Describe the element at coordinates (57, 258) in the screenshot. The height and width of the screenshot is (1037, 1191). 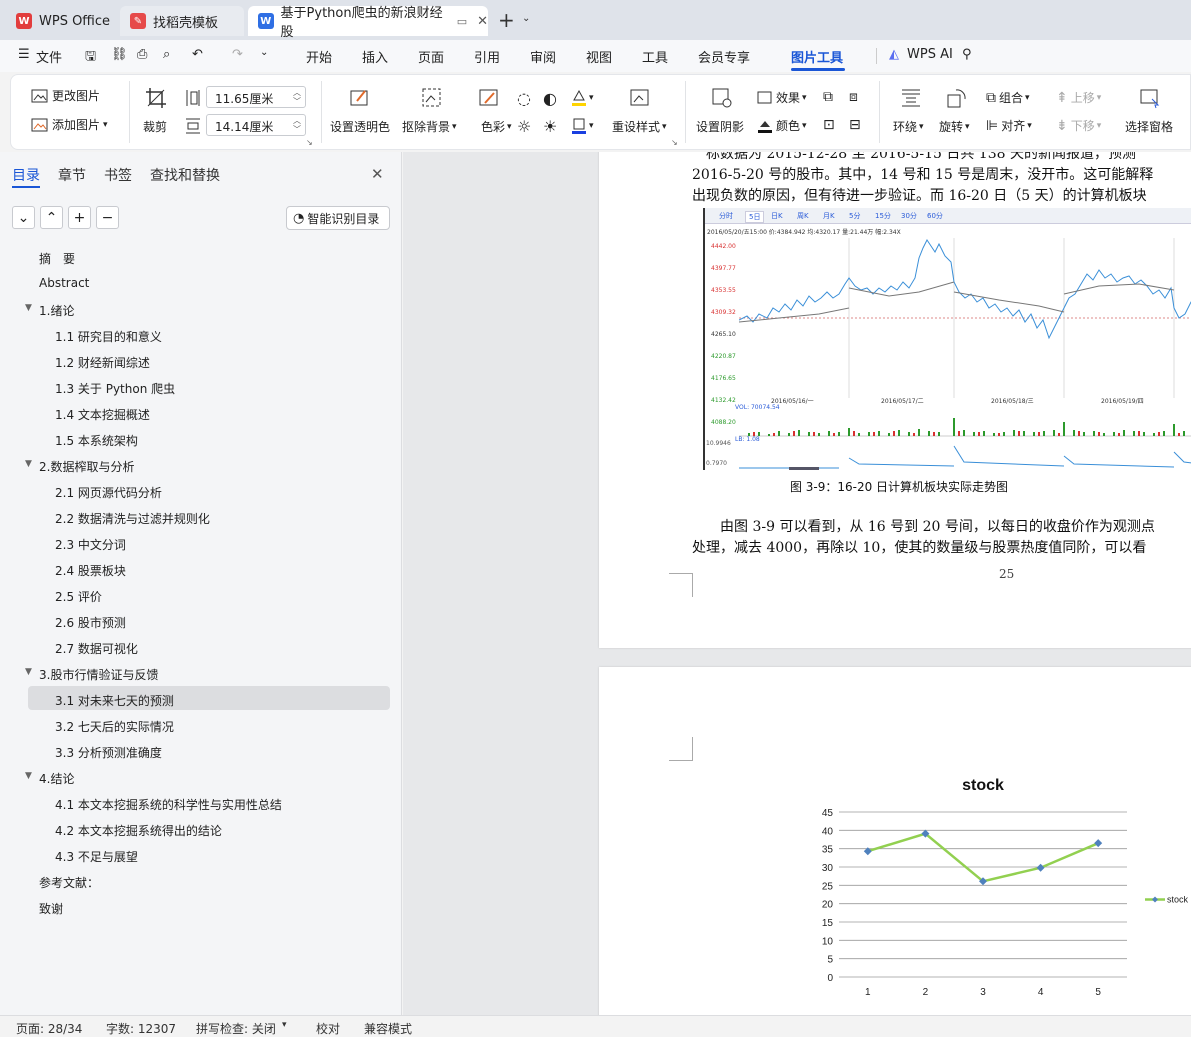
I see `toc-item: 摘 要` at that location.